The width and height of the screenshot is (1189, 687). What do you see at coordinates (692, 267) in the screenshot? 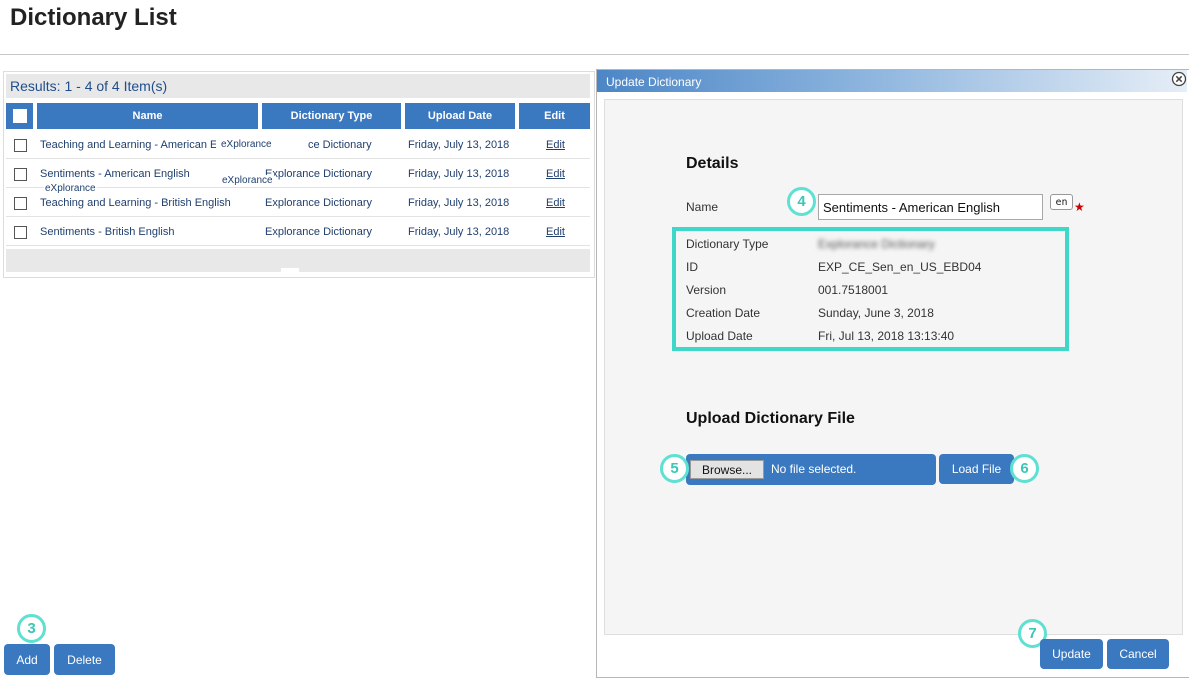
I see `id-label: ID` at bounding box center [692, 267].